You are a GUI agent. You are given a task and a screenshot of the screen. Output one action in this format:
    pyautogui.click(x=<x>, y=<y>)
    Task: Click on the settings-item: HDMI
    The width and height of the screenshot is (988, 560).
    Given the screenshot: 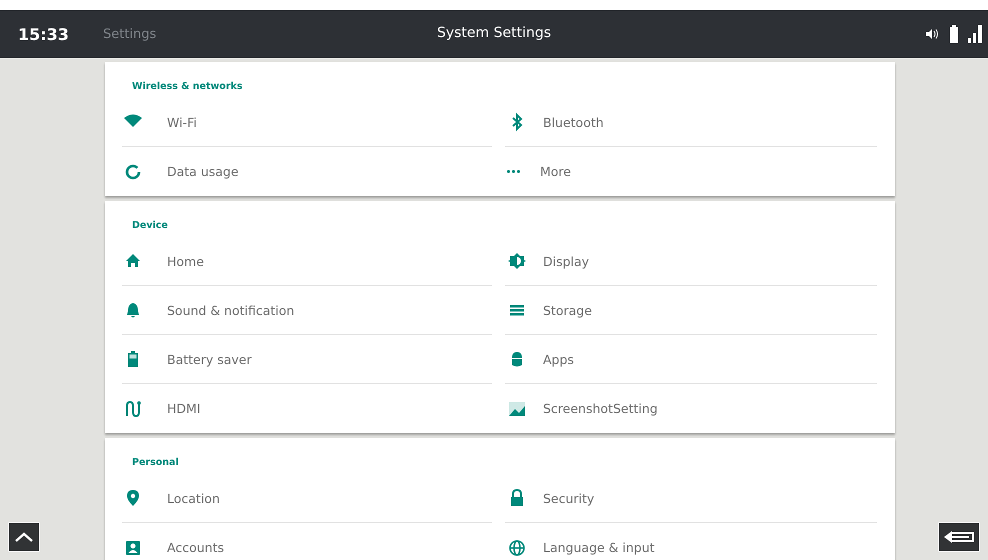 What is the action you would take?
    pyautogui.click(x=307, y=408)
    